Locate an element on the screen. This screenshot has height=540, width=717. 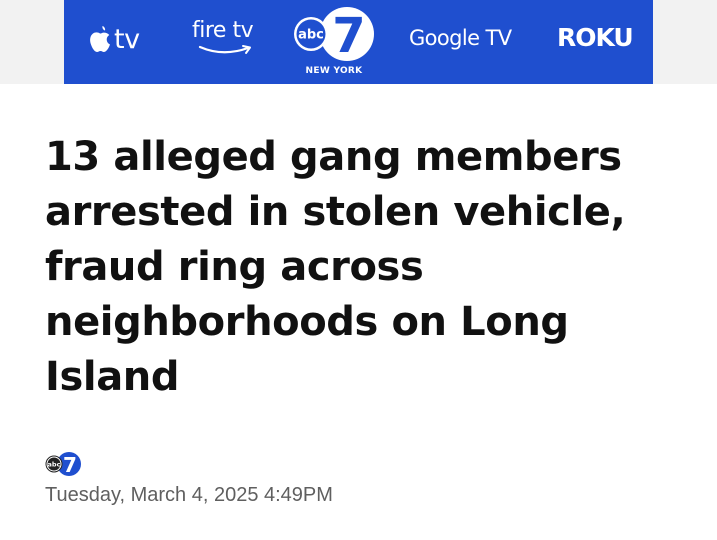
fire-tv-logo: fire tv is located at coordinates (227, 40).